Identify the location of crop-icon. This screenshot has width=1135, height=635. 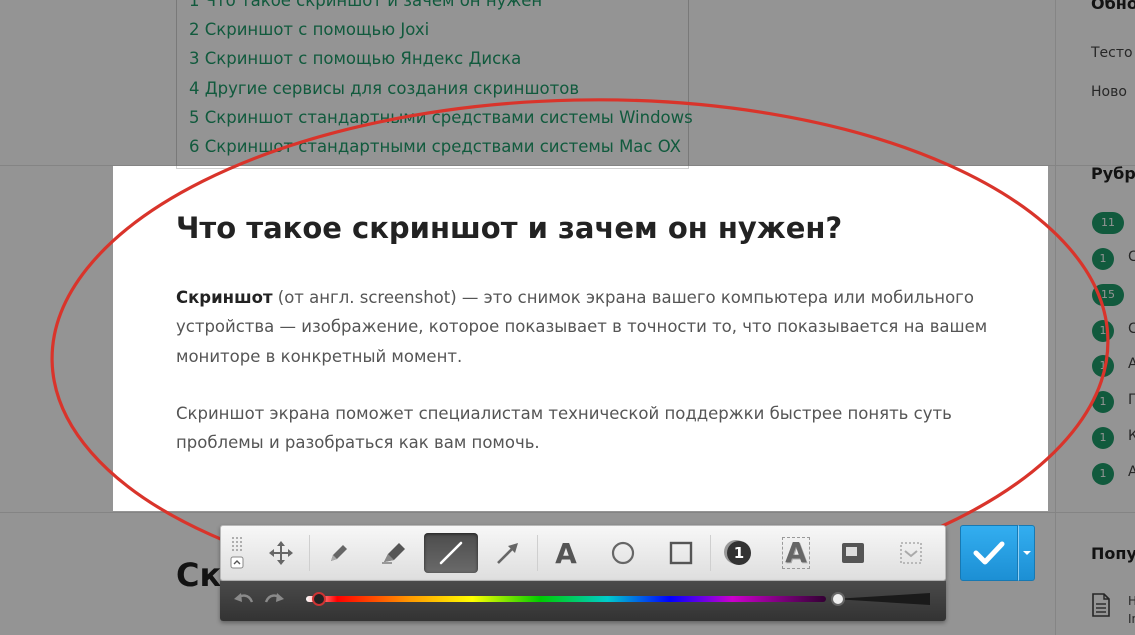
(911, 553).